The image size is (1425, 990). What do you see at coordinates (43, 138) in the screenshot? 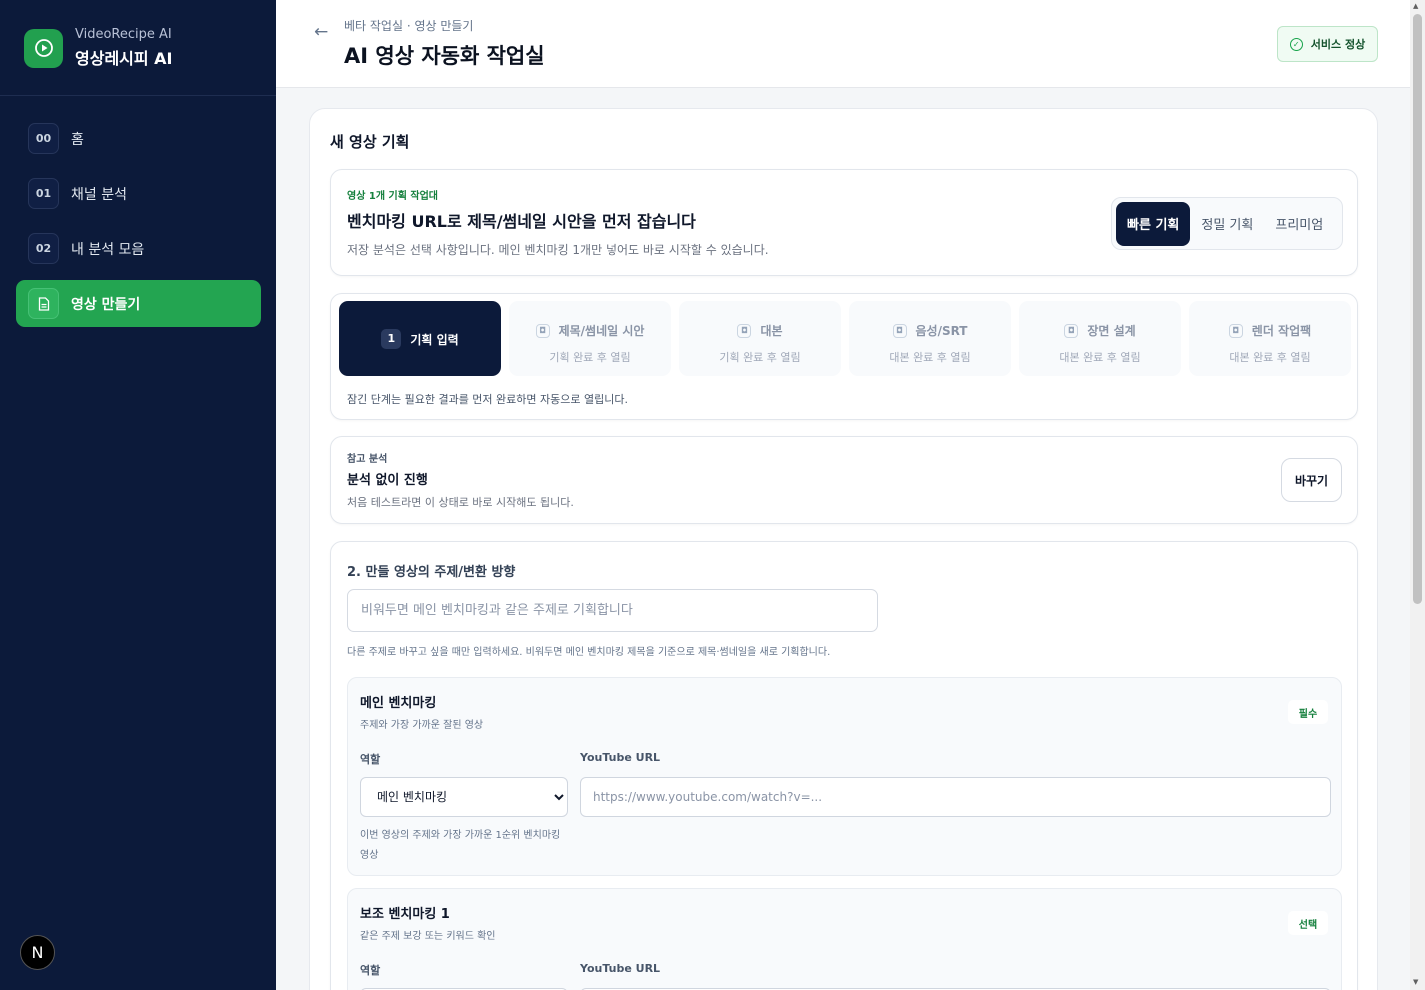
I see `nav-number: 00` at bounding box center [43, 138].